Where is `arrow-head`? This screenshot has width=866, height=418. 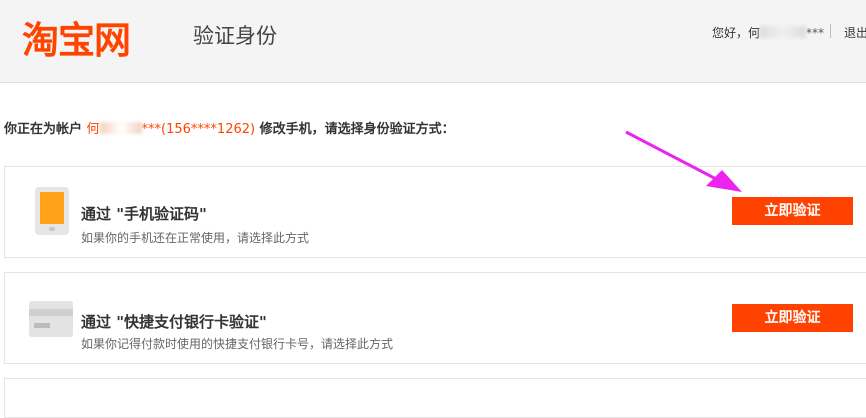 arrow-head is located at coordinates (724, 181).